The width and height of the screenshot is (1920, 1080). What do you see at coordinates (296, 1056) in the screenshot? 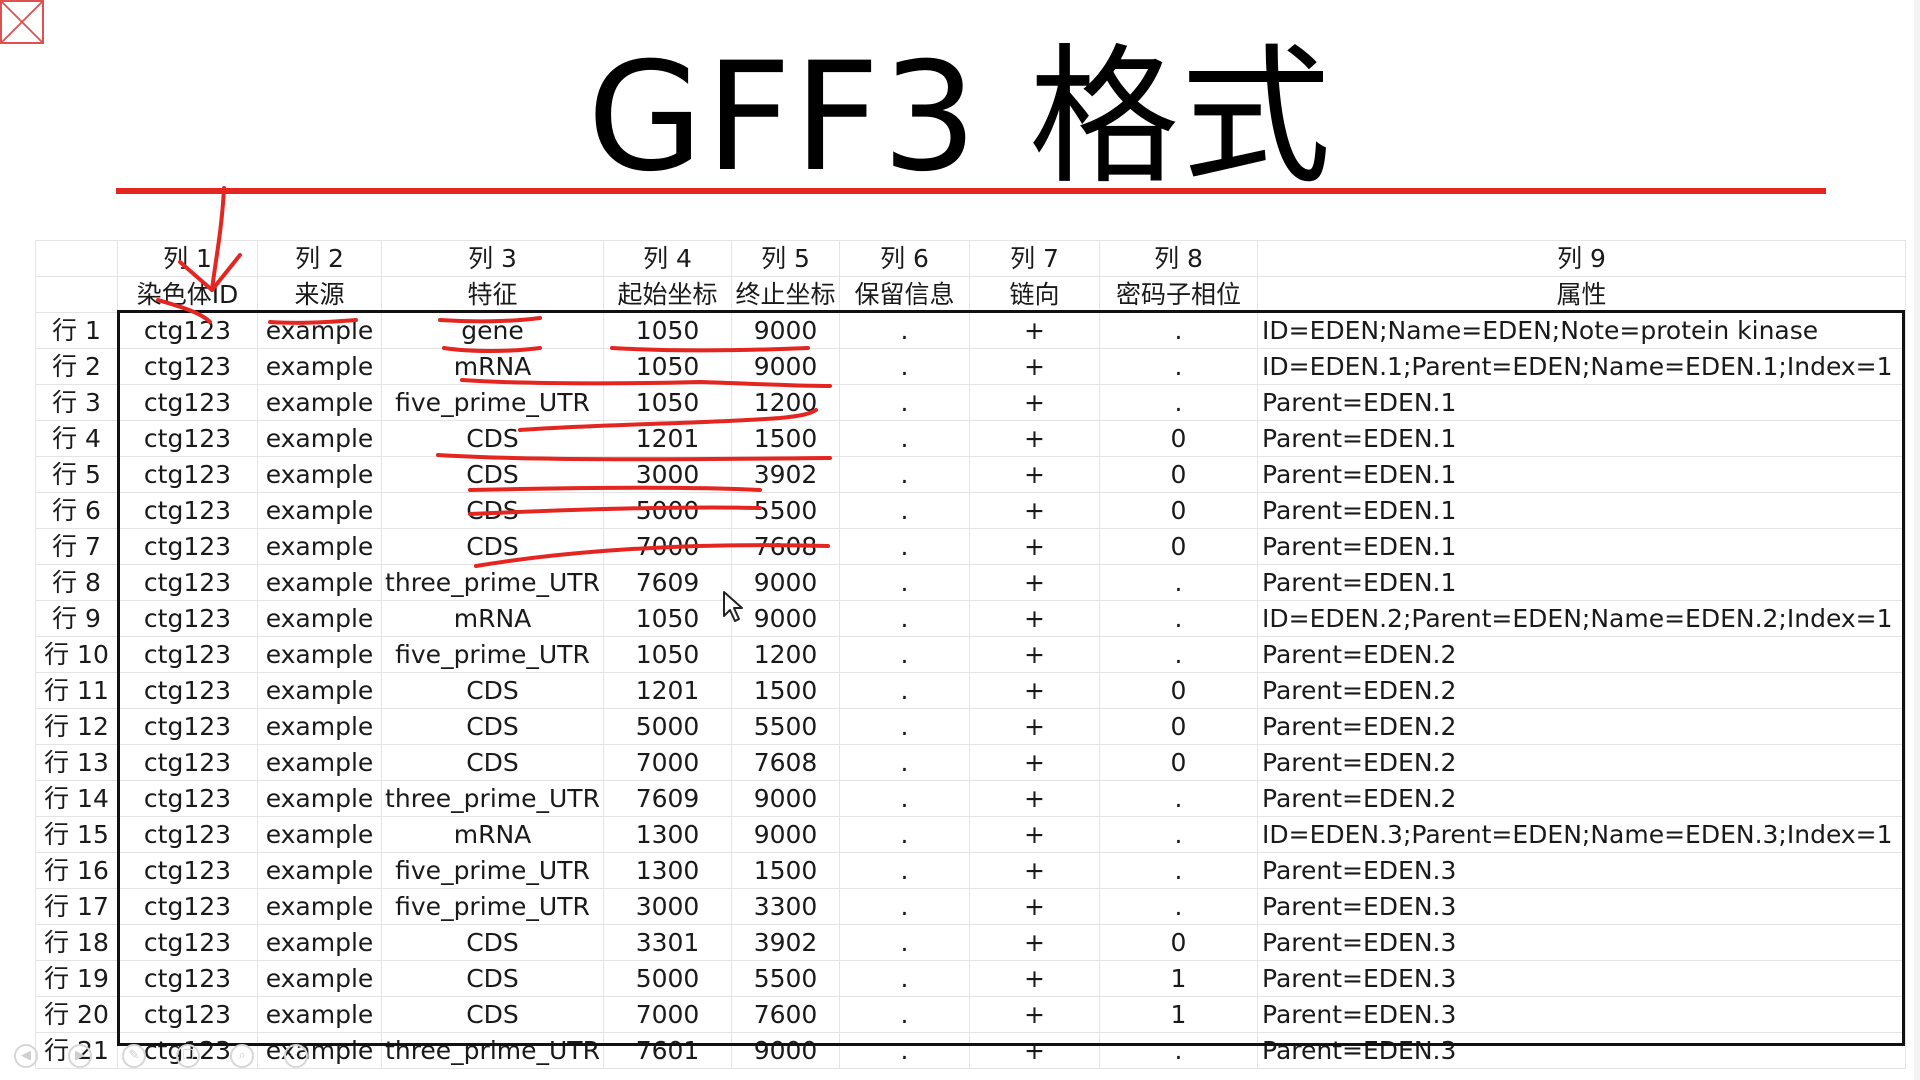
I see `more-icon: ⋯` at bounding box center [296, 1056].